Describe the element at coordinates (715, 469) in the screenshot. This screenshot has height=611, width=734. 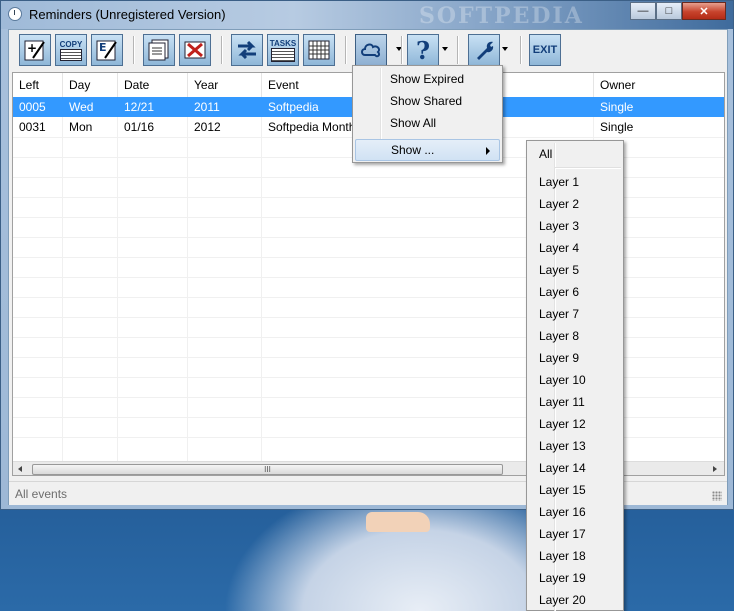
I see `scroll-right-arrow` at that location.